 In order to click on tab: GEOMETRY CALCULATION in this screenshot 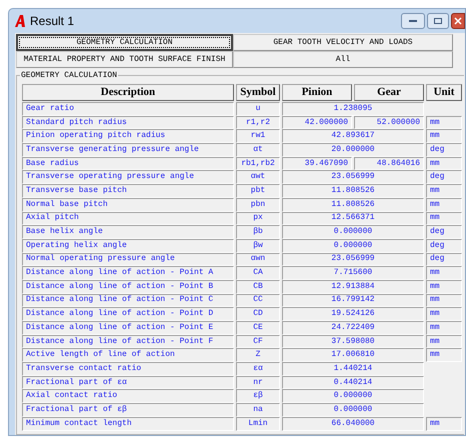, I will do `click(124, 42)`.